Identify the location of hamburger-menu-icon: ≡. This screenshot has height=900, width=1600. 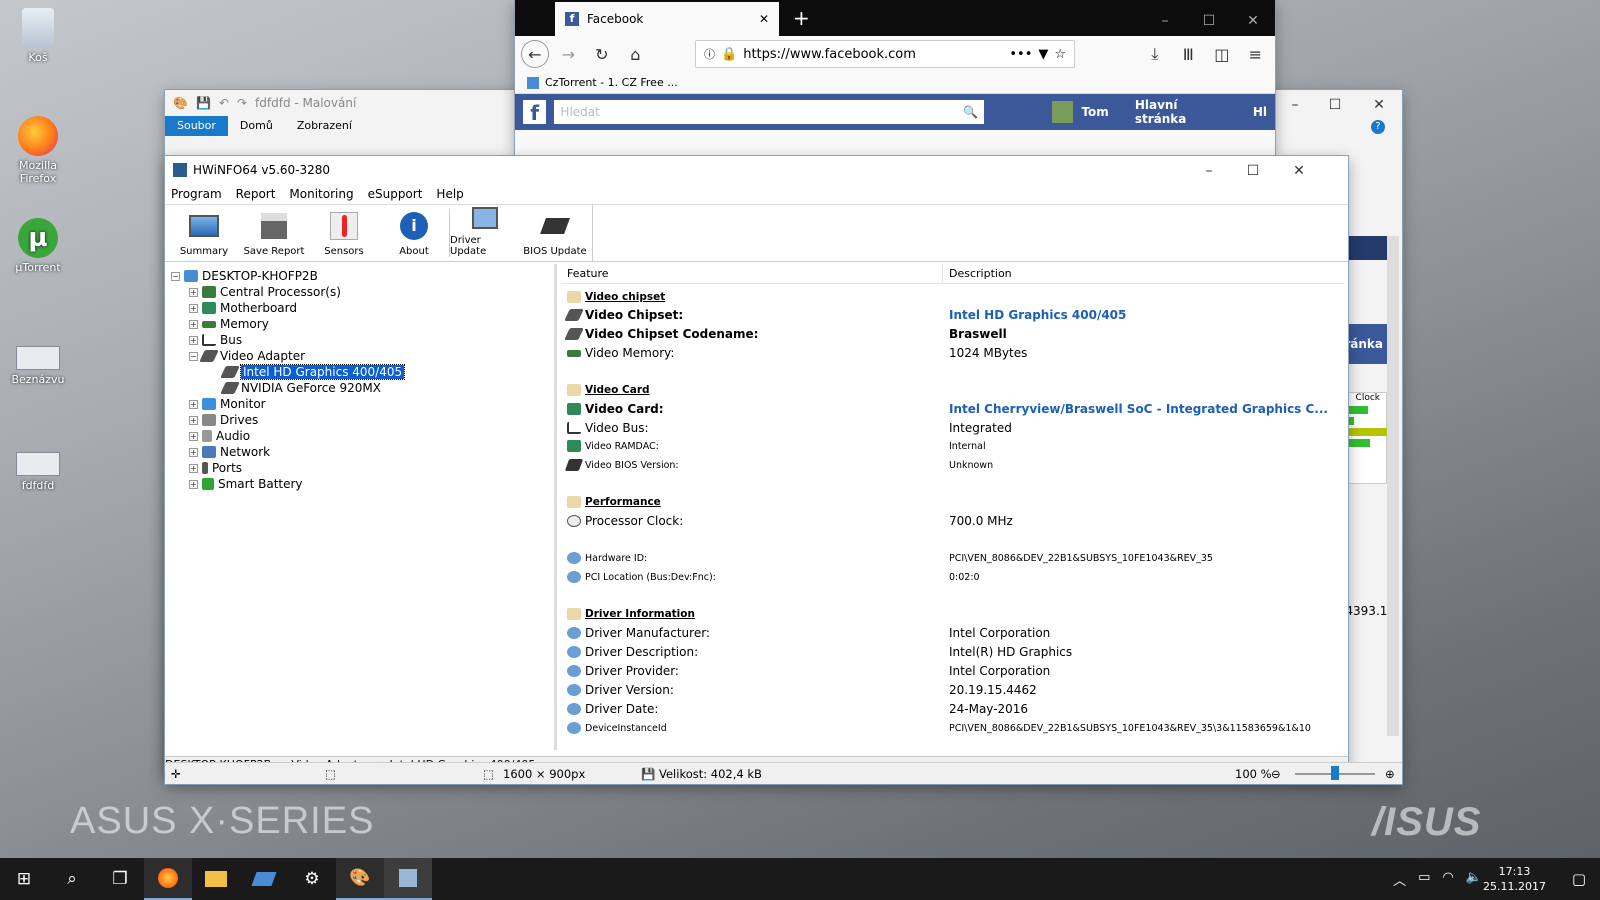
(1256, 54).